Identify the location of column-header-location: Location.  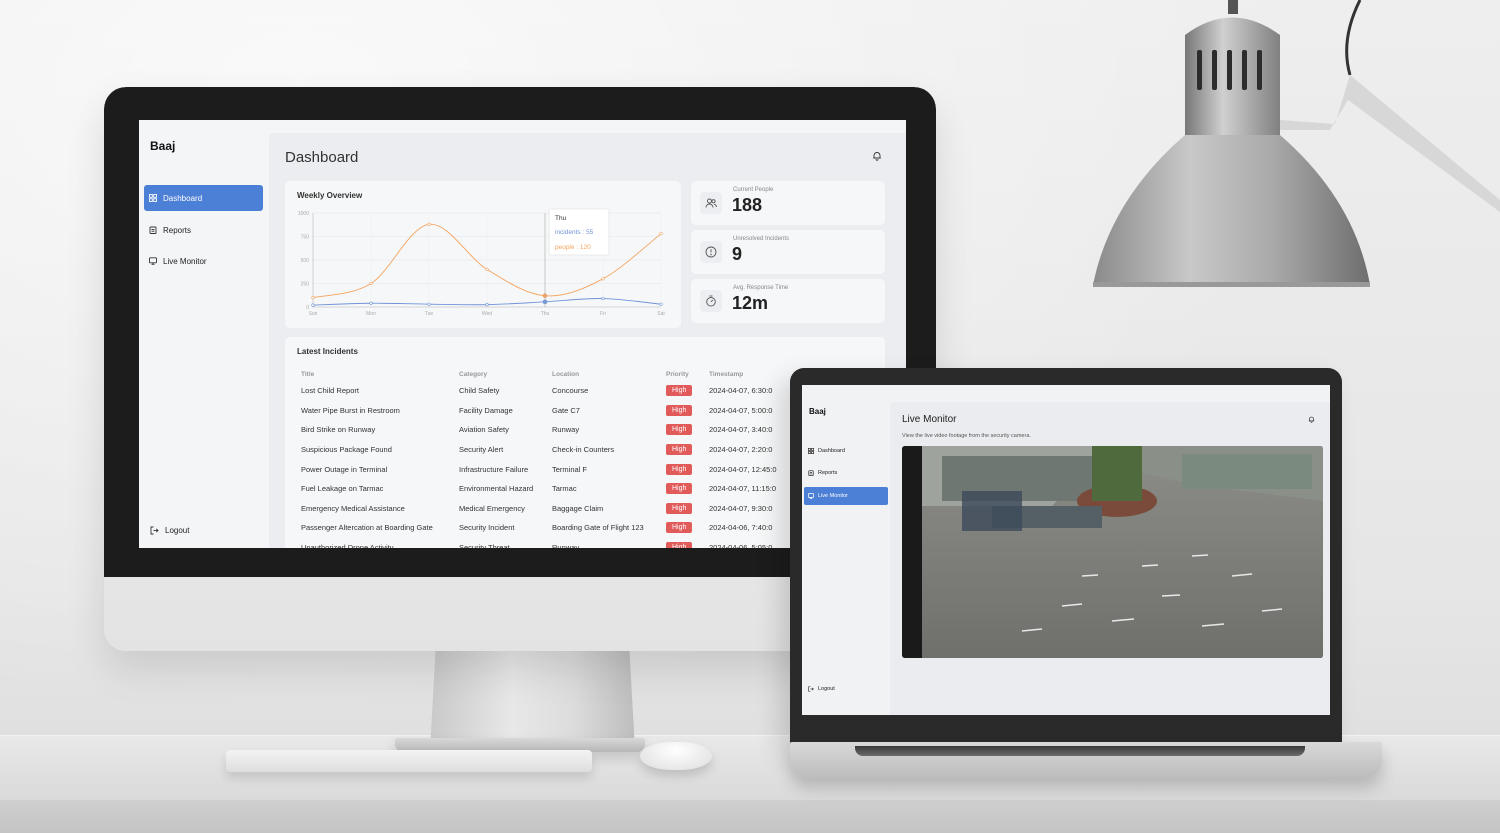
(609, 374).